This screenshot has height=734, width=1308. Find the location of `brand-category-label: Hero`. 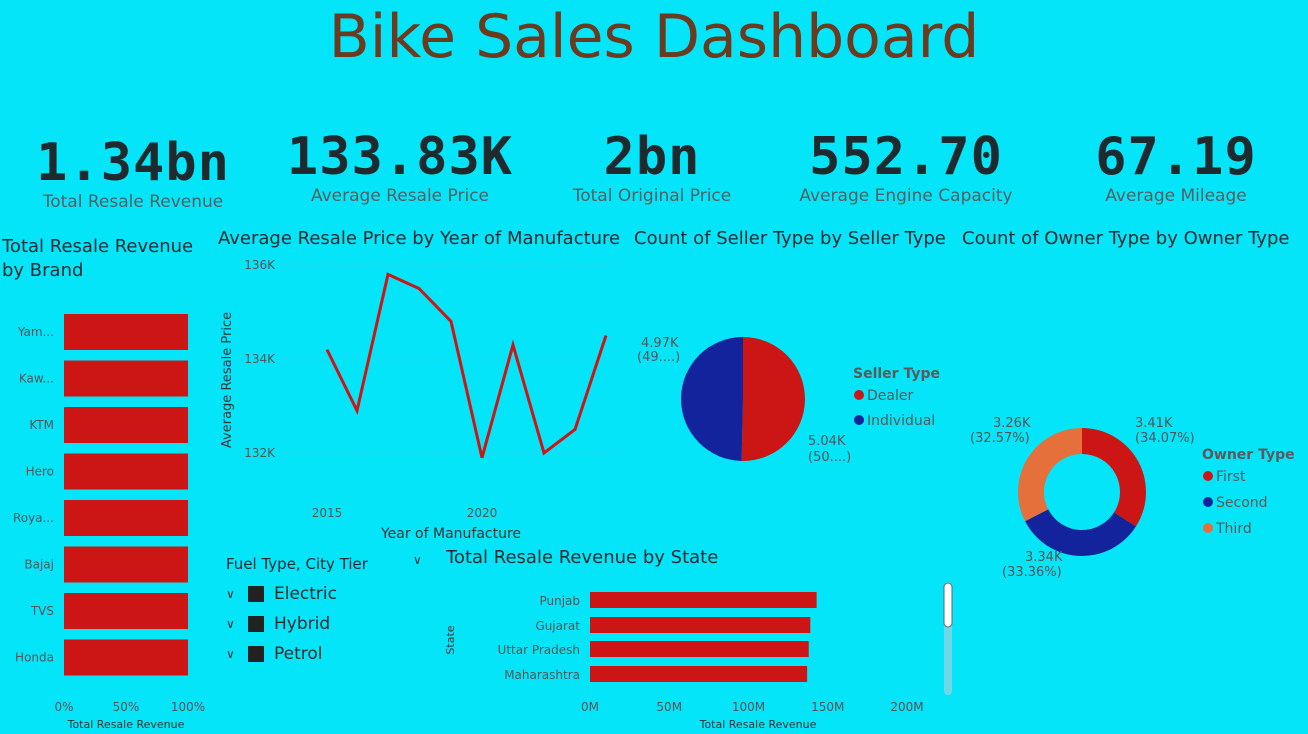

brand-category-label: Hero is located at coordinates (40, 472).